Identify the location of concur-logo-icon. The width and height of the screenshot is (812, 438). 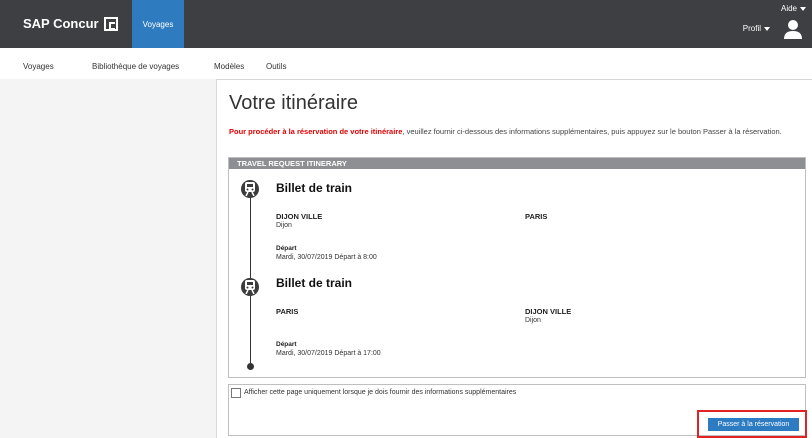
(110, 23).